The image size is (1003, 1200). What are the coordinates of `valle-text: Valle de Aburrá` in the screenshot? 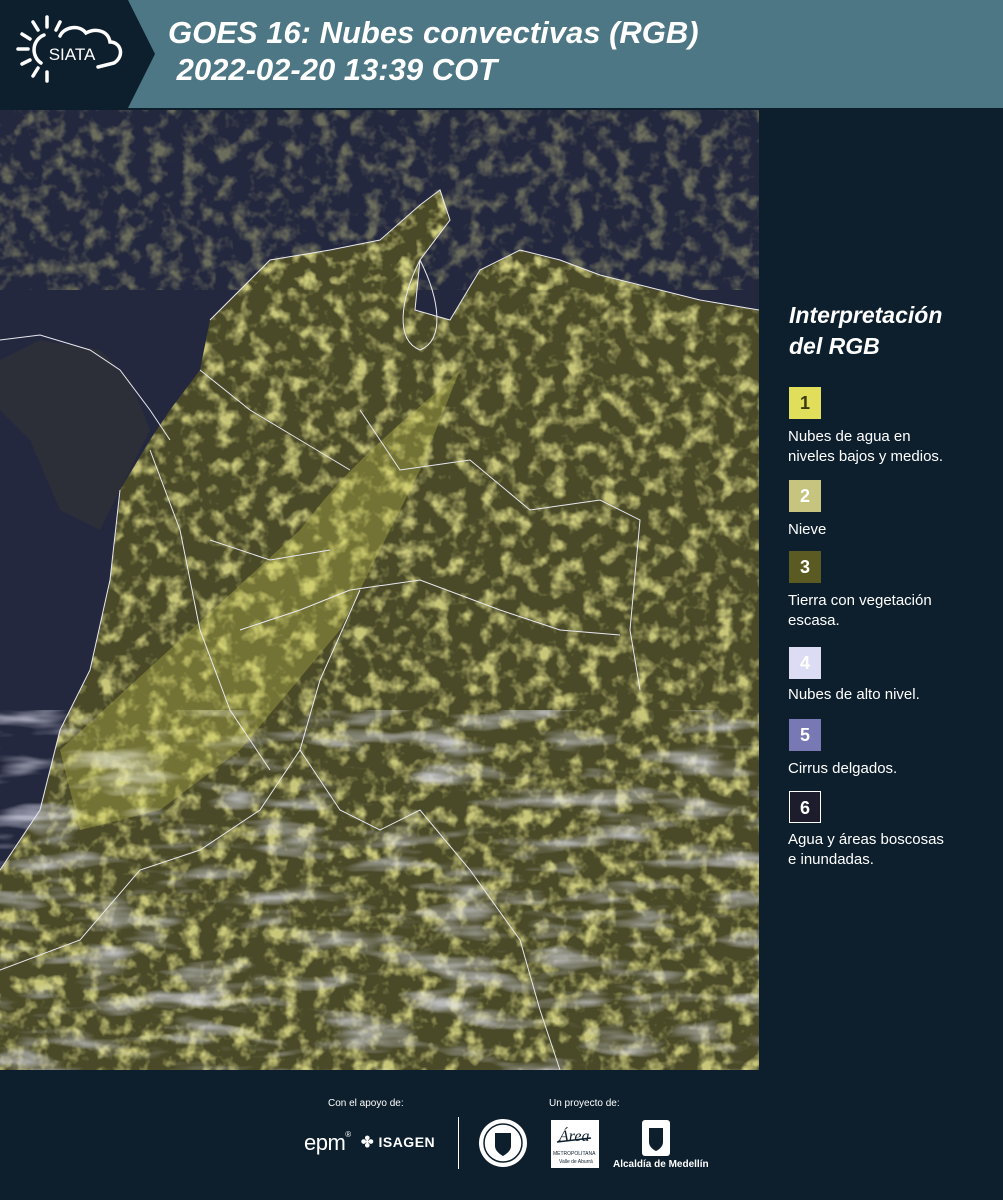 It's located at (576, 1162).